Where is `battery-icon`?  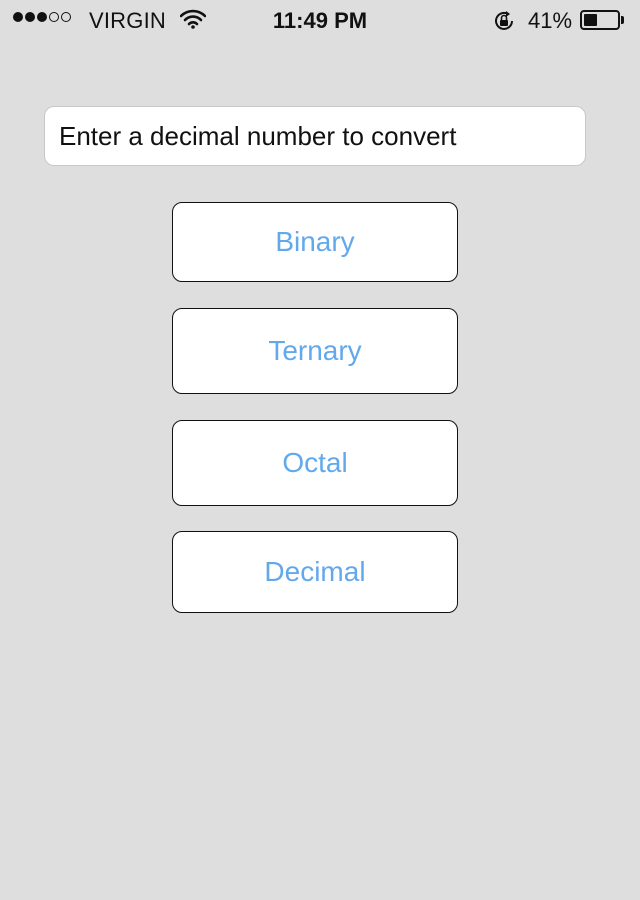
battery-icon is located at coordinates (602, 20).